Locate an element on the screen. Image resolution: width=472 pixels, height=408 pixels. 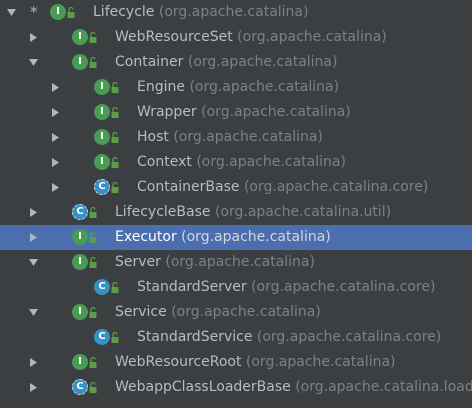
type-name: Lifecycle is located at coordinates (124, 12).